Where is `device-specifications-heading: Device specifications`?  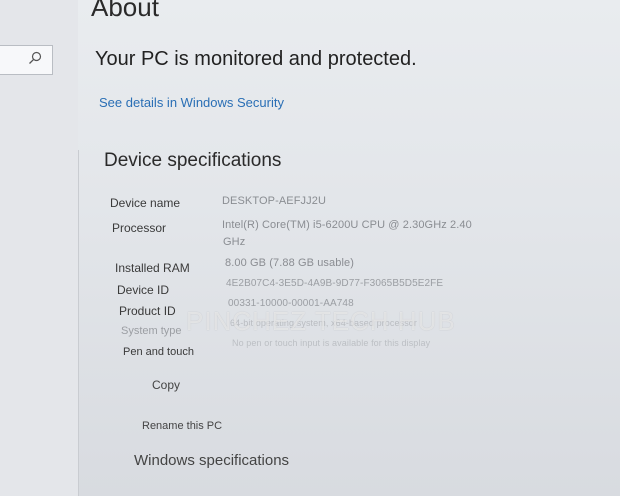
device-specifications-heading: Device specifications is located at coordinates (193, 160).